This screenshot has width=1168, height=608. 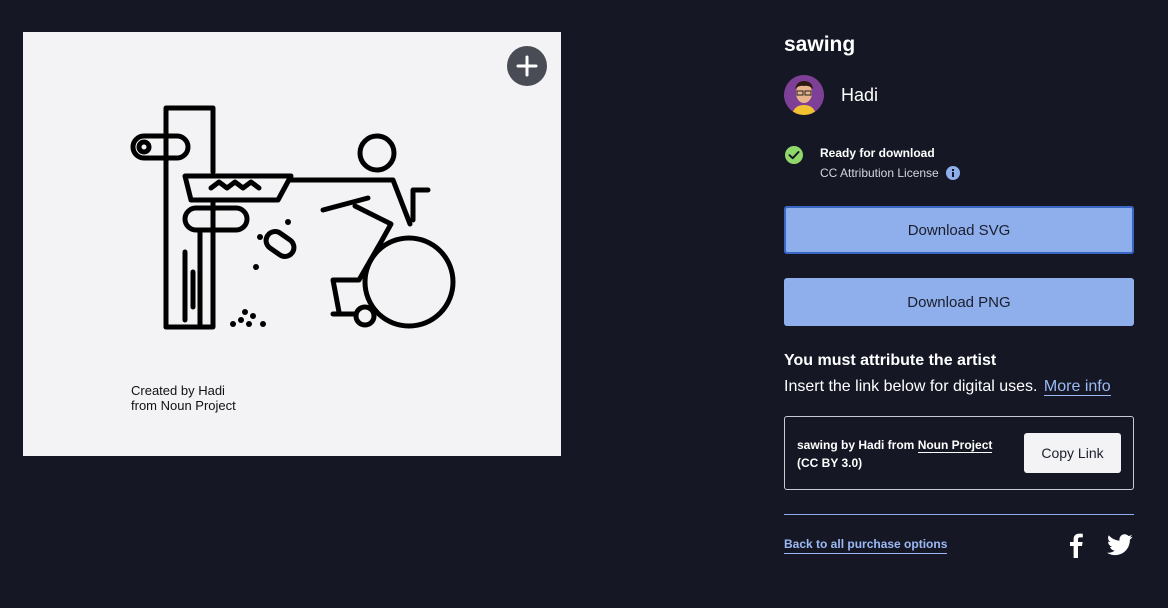 What do you see at coordinates (959, 302) in the screenshot?
I see `download-png-button: Download PNG` at bounding box center [959, 302].